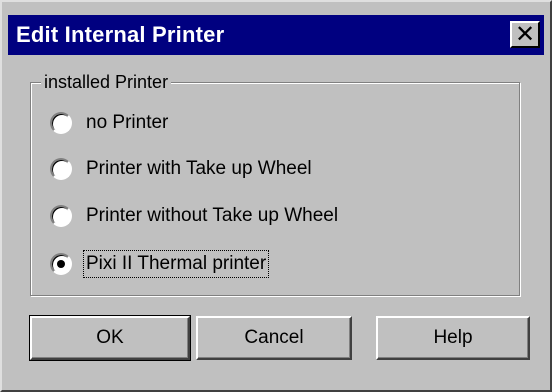 Image resolution: width=552 pixels, height=392 pixels. Describe the element at coordinates (110, 338) in the screenshot. I see `ok-button: OK` at that location.